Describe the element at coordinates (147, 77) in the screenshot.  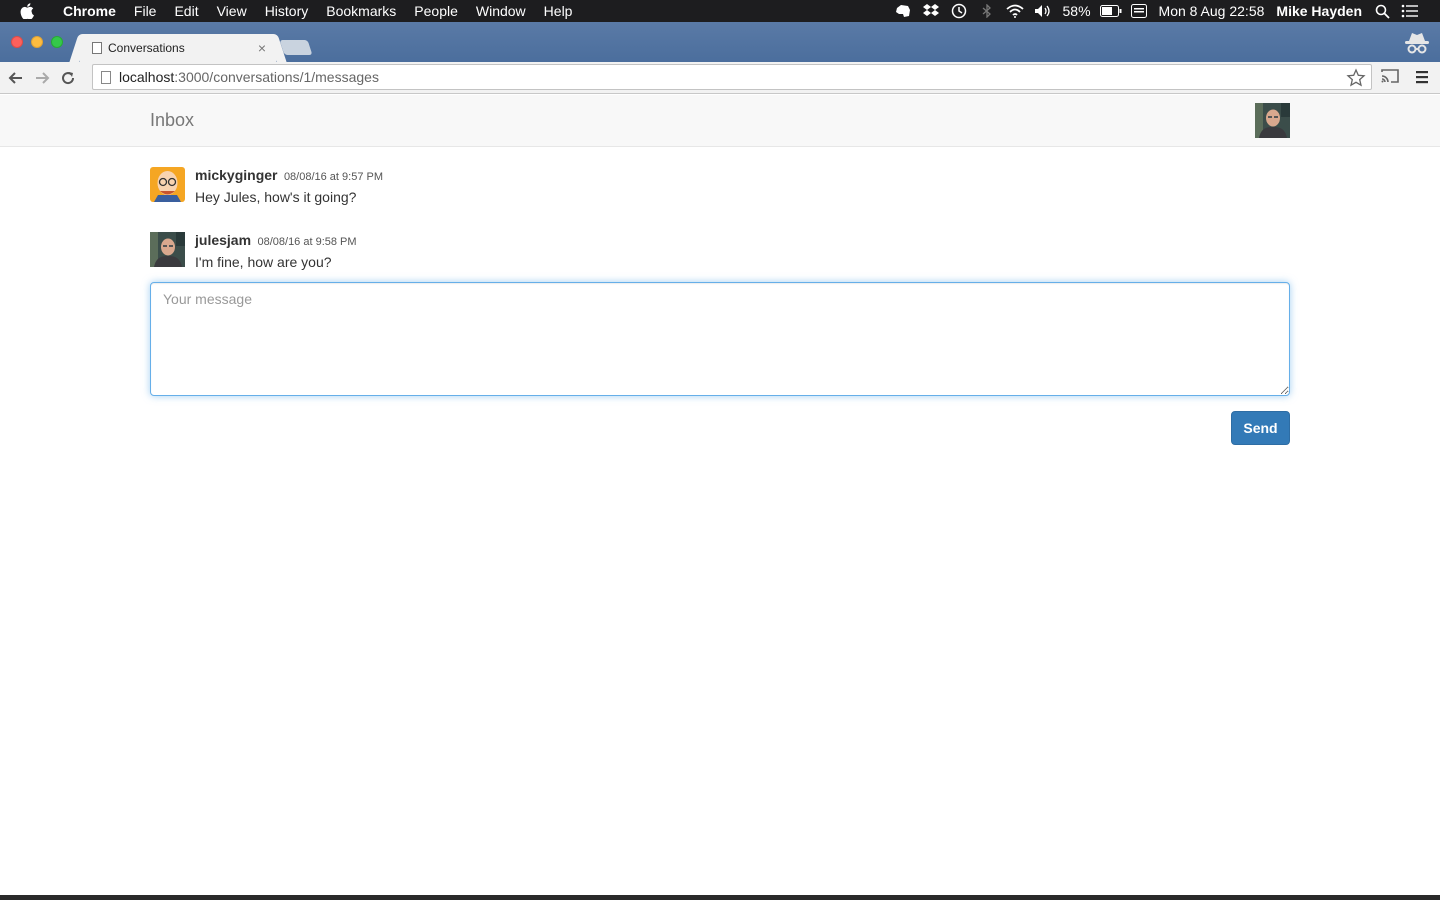
I see `url-host: localhost` at that location.